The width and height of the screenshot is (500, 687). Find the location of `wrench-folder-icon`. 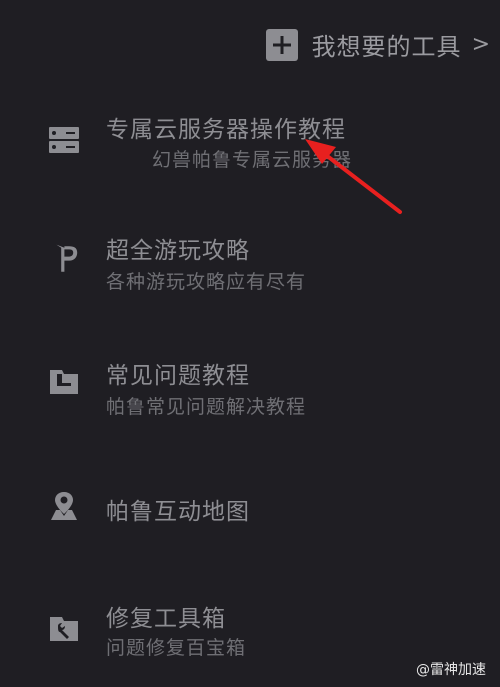

wrench-folder-icon is located at coordinates (64, 629).